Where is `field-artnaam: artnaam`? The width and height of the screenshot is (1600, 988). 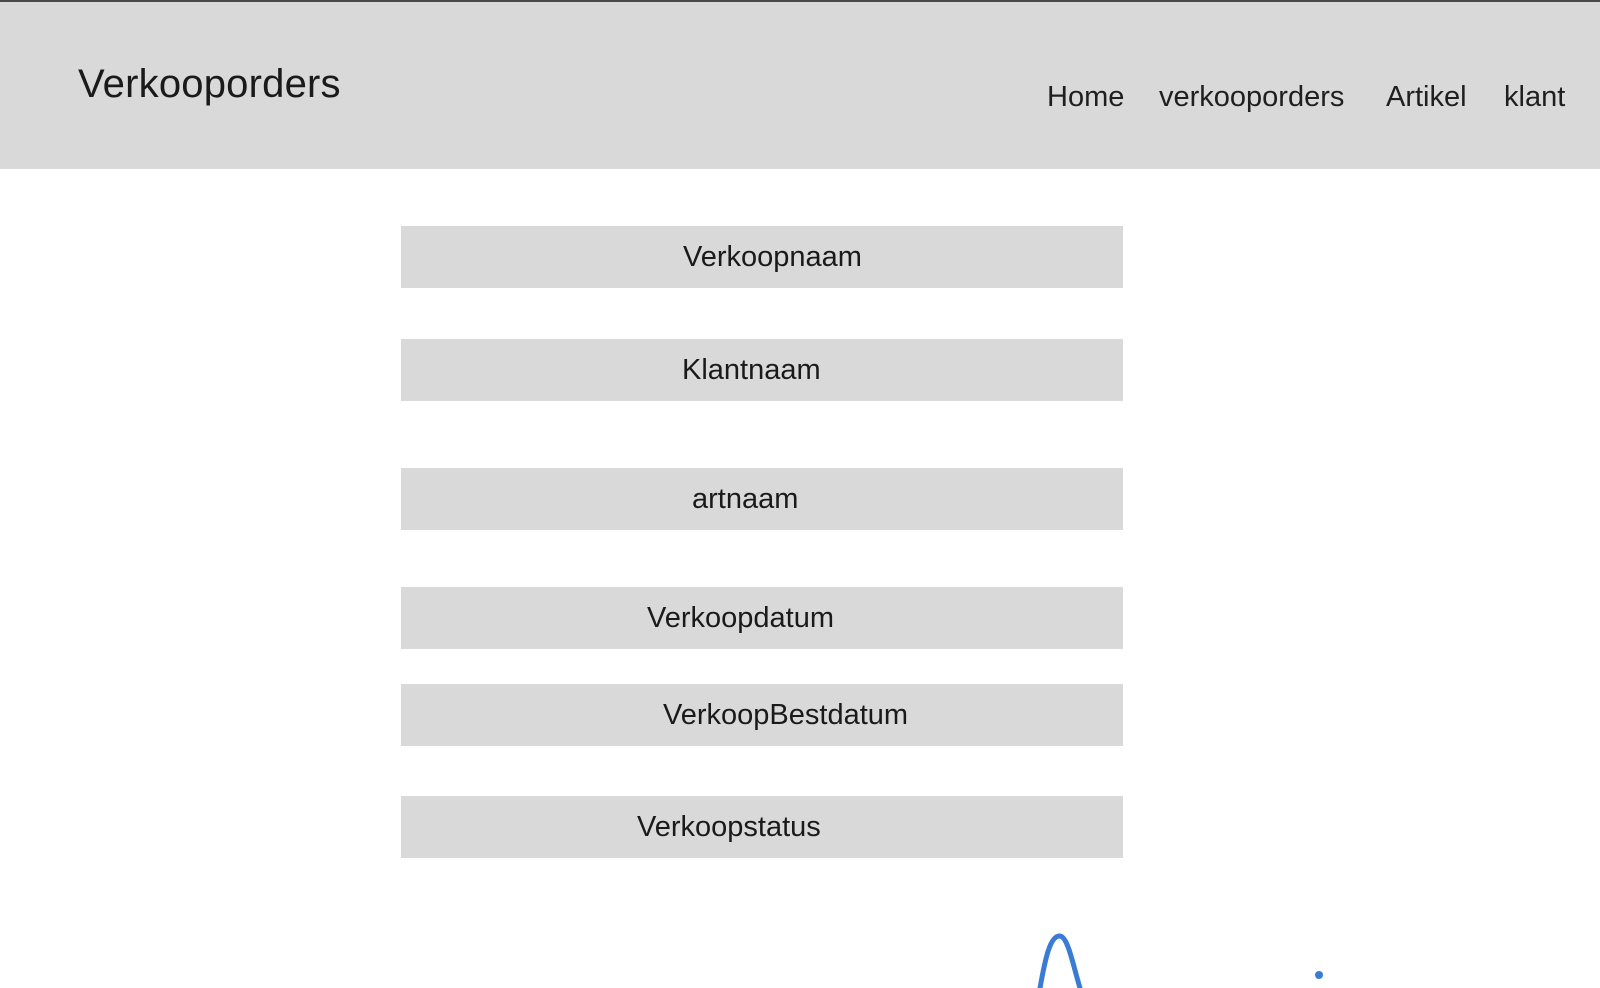 field-artnaam: artnaam is located at coordinates (762, 499).